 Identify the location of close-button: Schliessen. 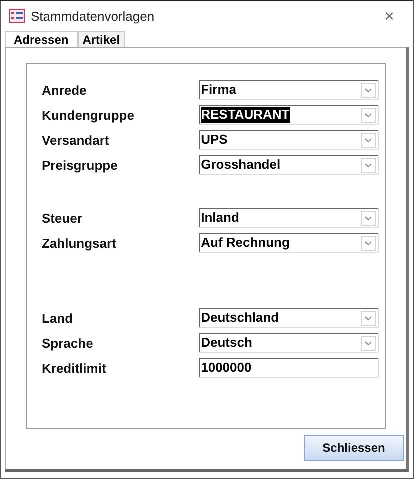
(354, 448).